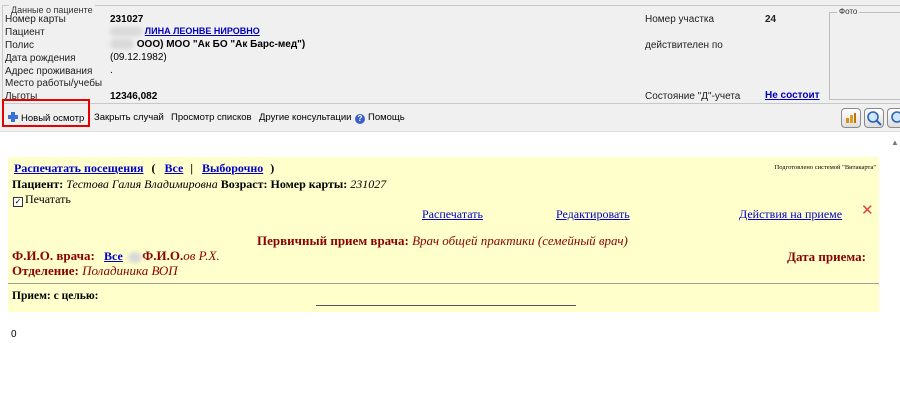  What do you see at coordinates (443, 283) in the screenshot?
I see `divider` at bounding box center [443, 283].